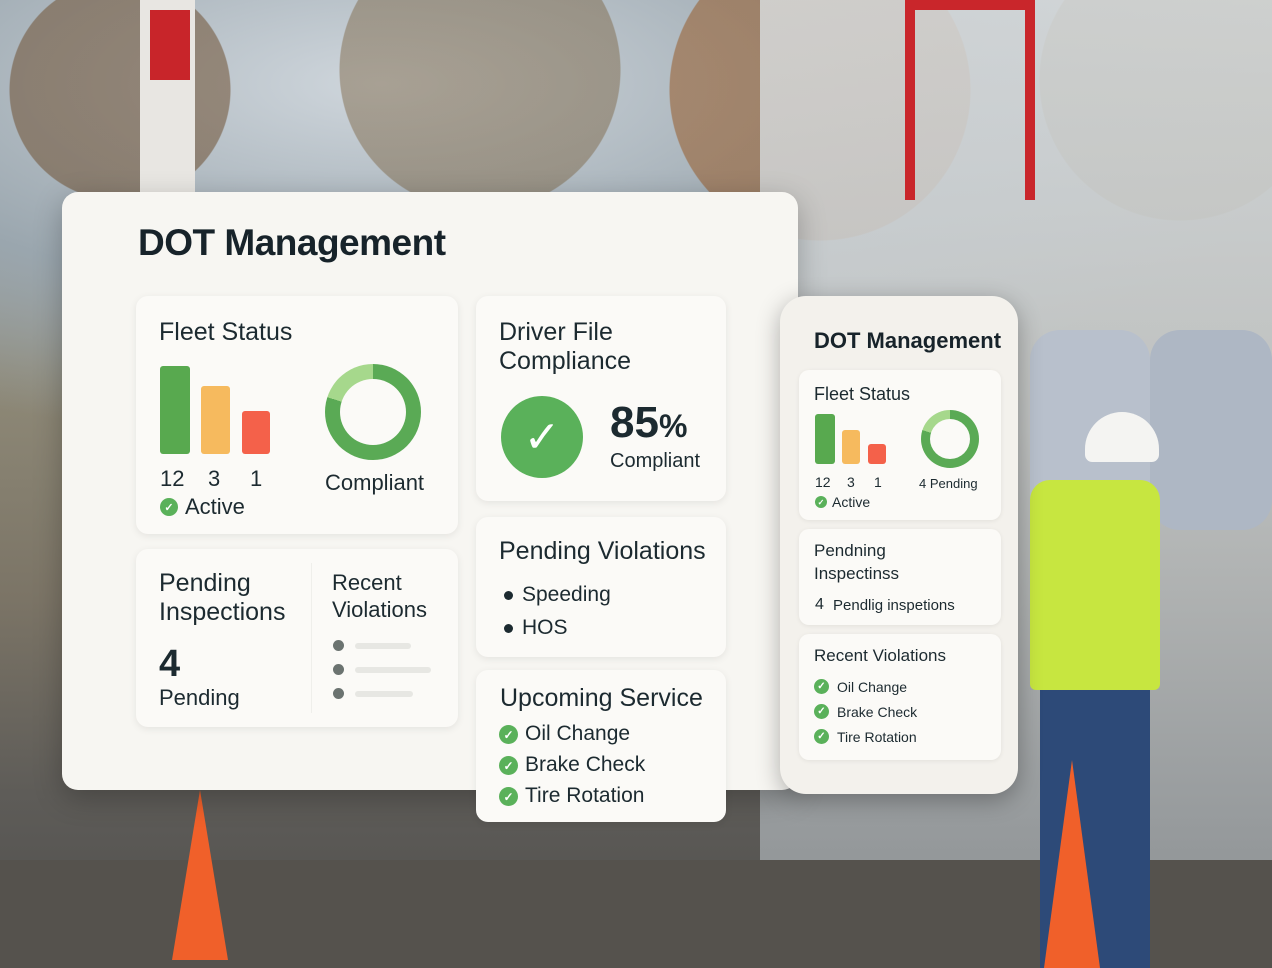 The image size is (1272, 968). Describe the element at coordinates (205, 583) in the screenshot. I see `pending-inspections-title-1: Pending` at that location.